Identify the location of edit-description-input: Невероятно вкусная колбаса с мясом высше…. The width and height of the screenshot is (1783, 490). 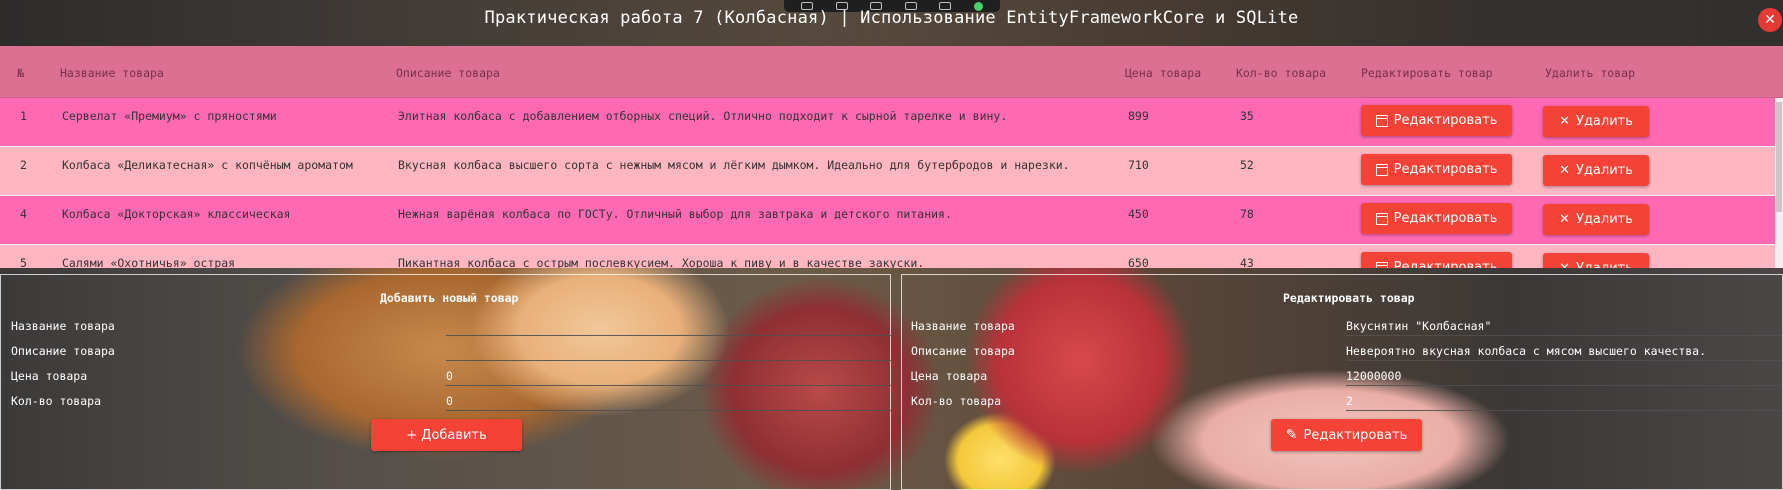
(1564, 350).